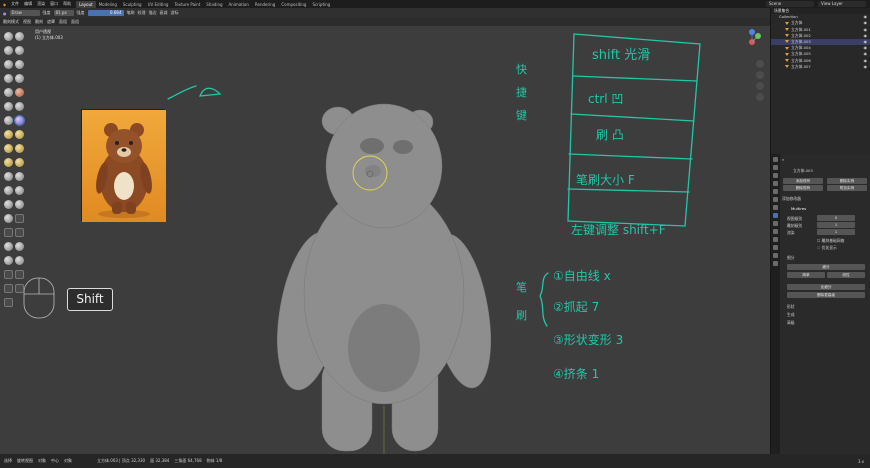  What do you see at coordinates (63, 22) in the screenshot?
I see `menu-face-sets: 面组` at bounding box center [63, 22].